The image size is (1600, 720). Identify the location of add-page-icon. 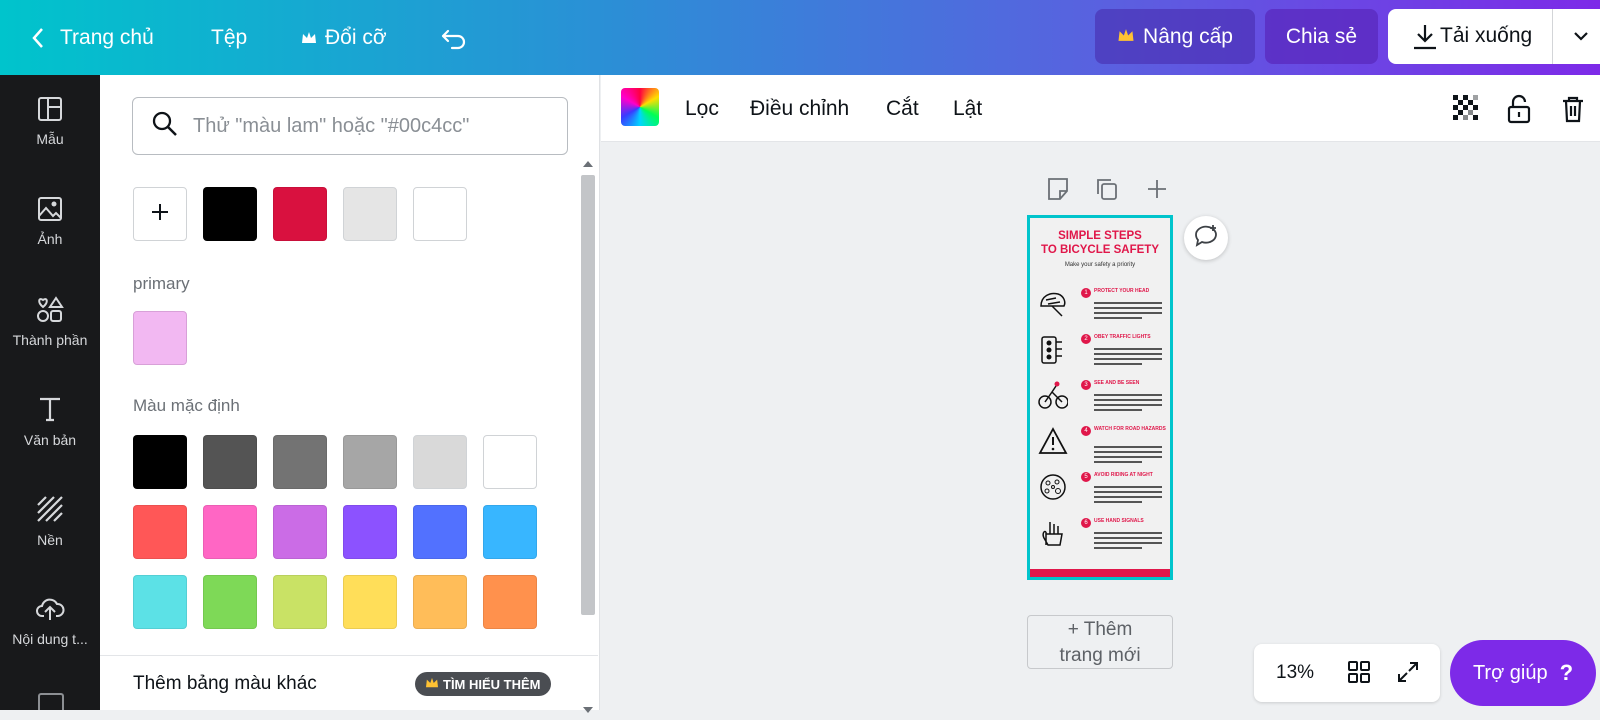
(1157, 189).